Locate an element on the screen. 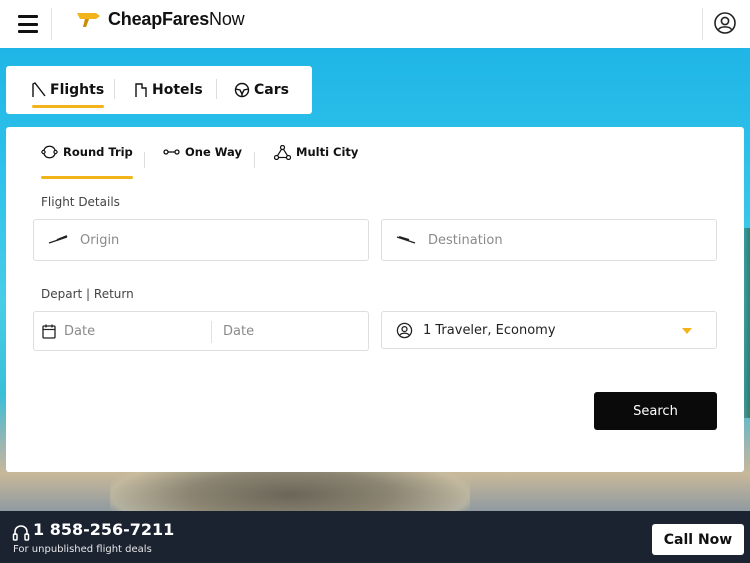 This screenshot has width=750, height=563. depart-date-placeholder: Date is located at coordinates (79, 331).